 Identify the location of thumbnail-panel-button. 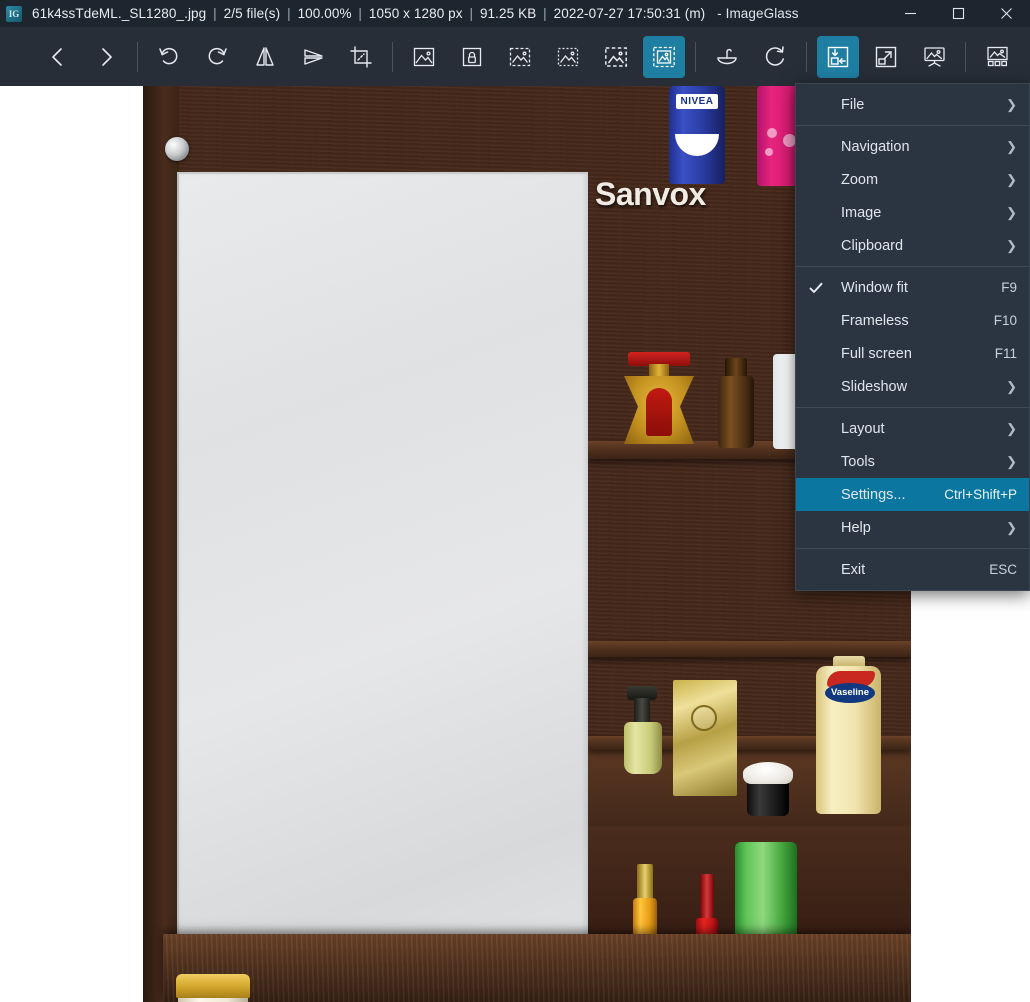
(1027, 57).